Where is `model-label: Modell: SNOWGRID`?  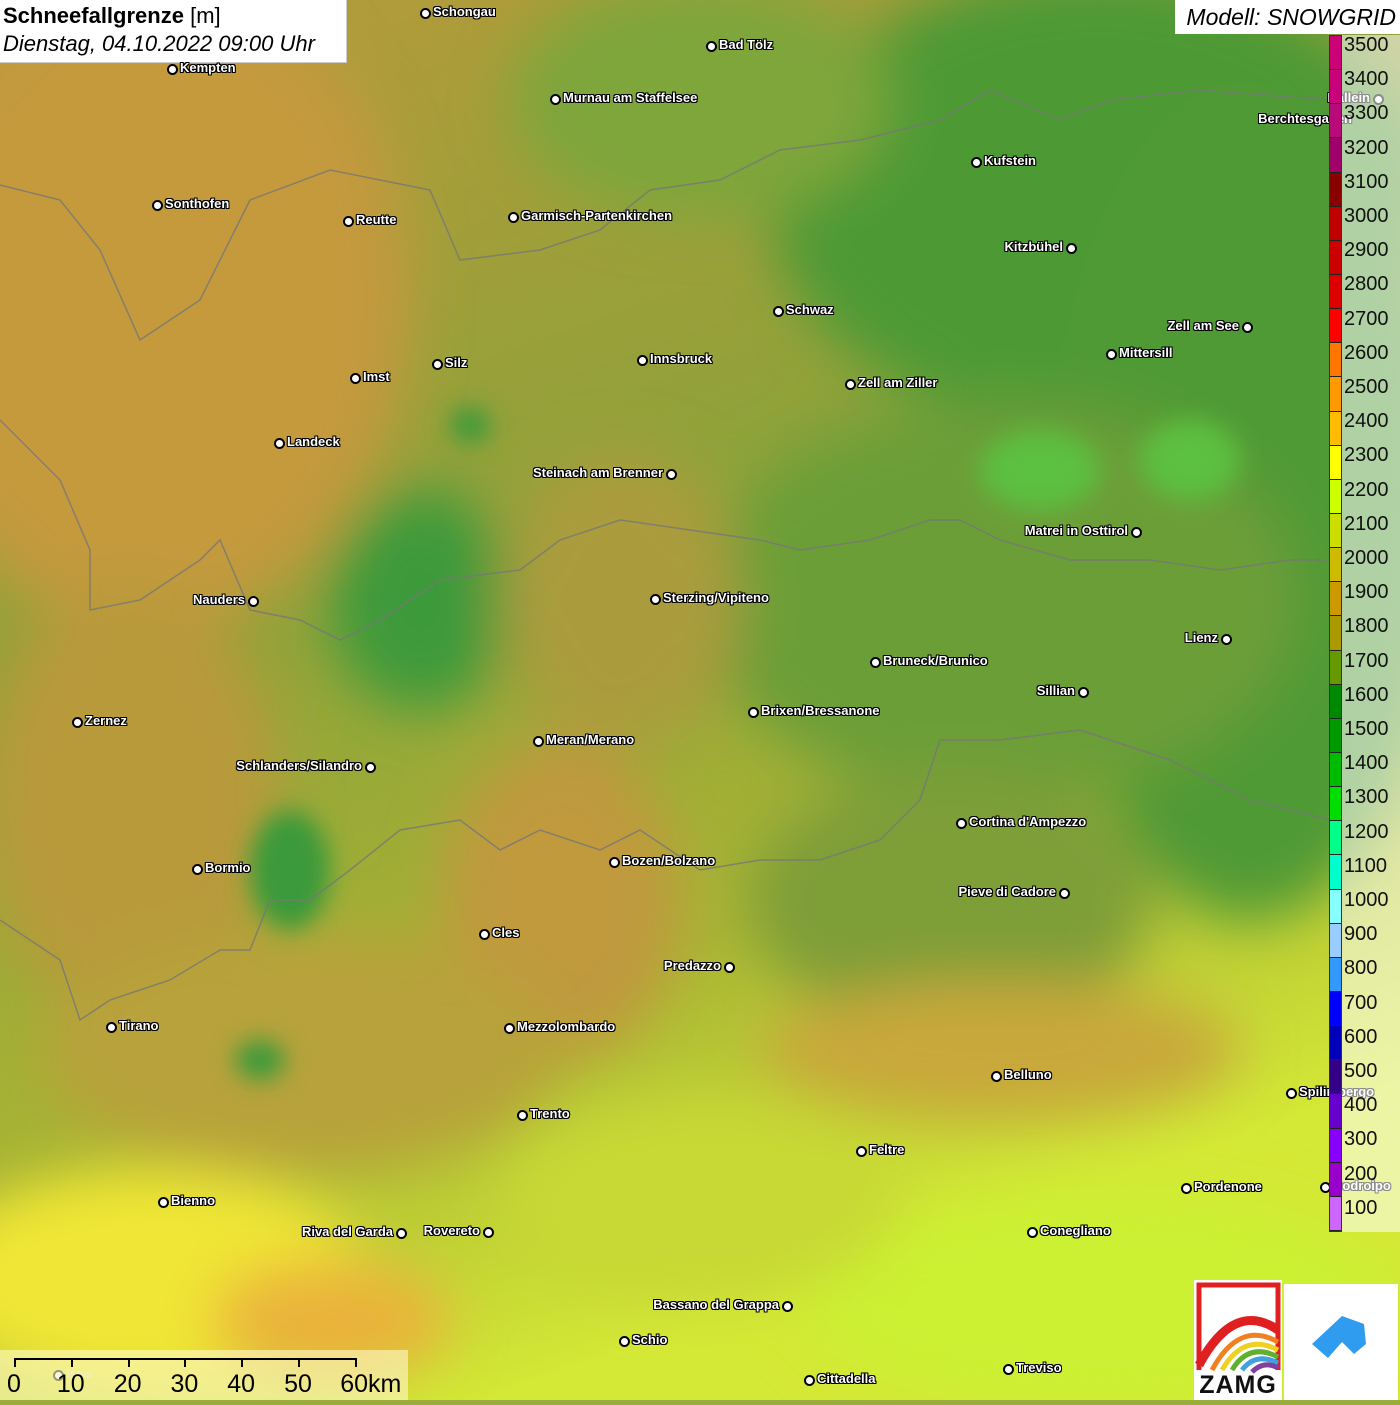
model-label: Modell: SNOWGRID is located at coordinates (1291, 17).